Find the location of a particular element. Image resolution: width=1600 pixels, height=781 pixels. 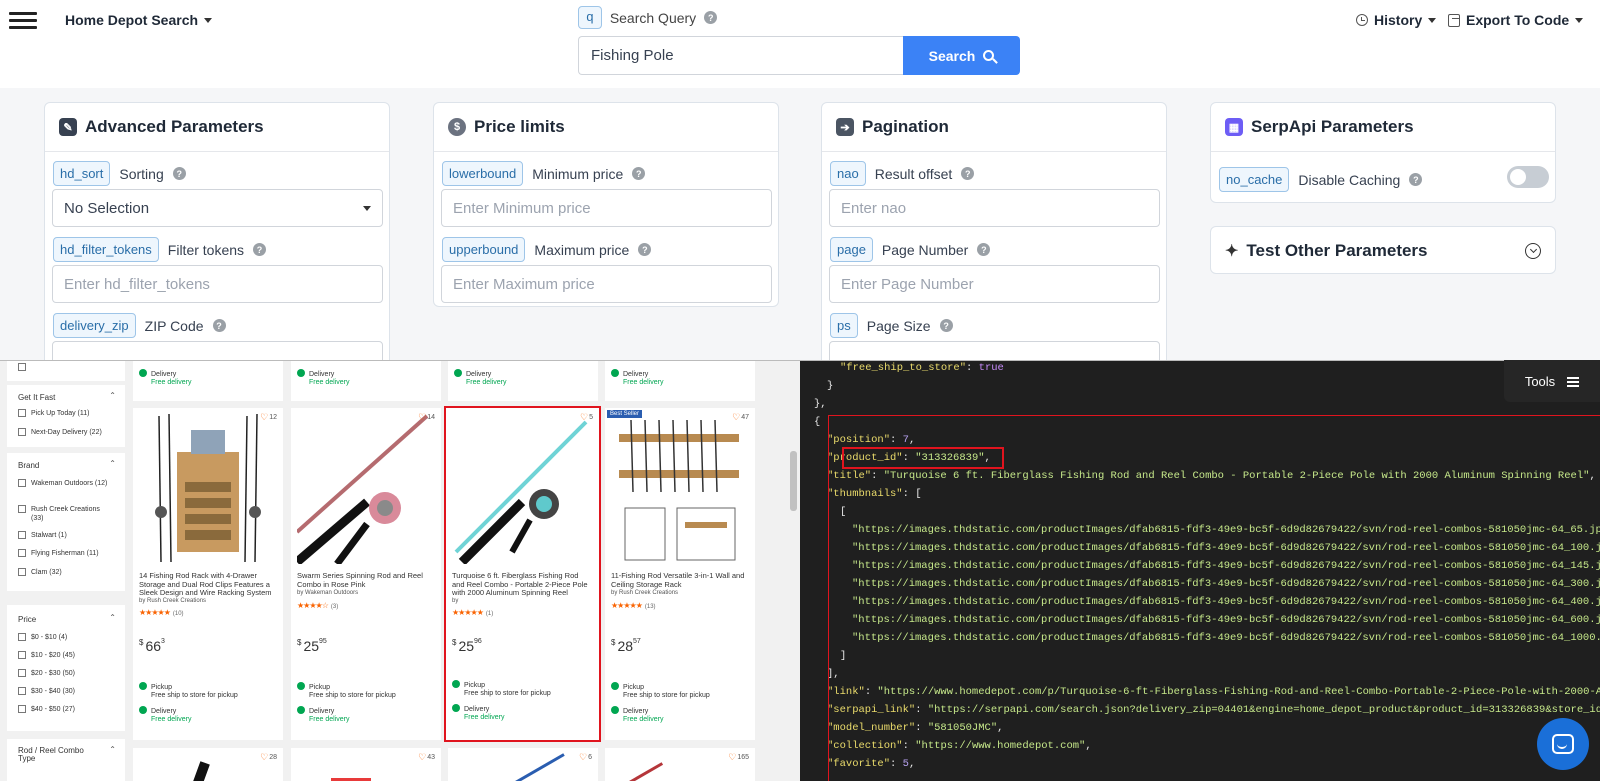

lowerbound-pill: lowerbound is located at coordinates (483, 173).